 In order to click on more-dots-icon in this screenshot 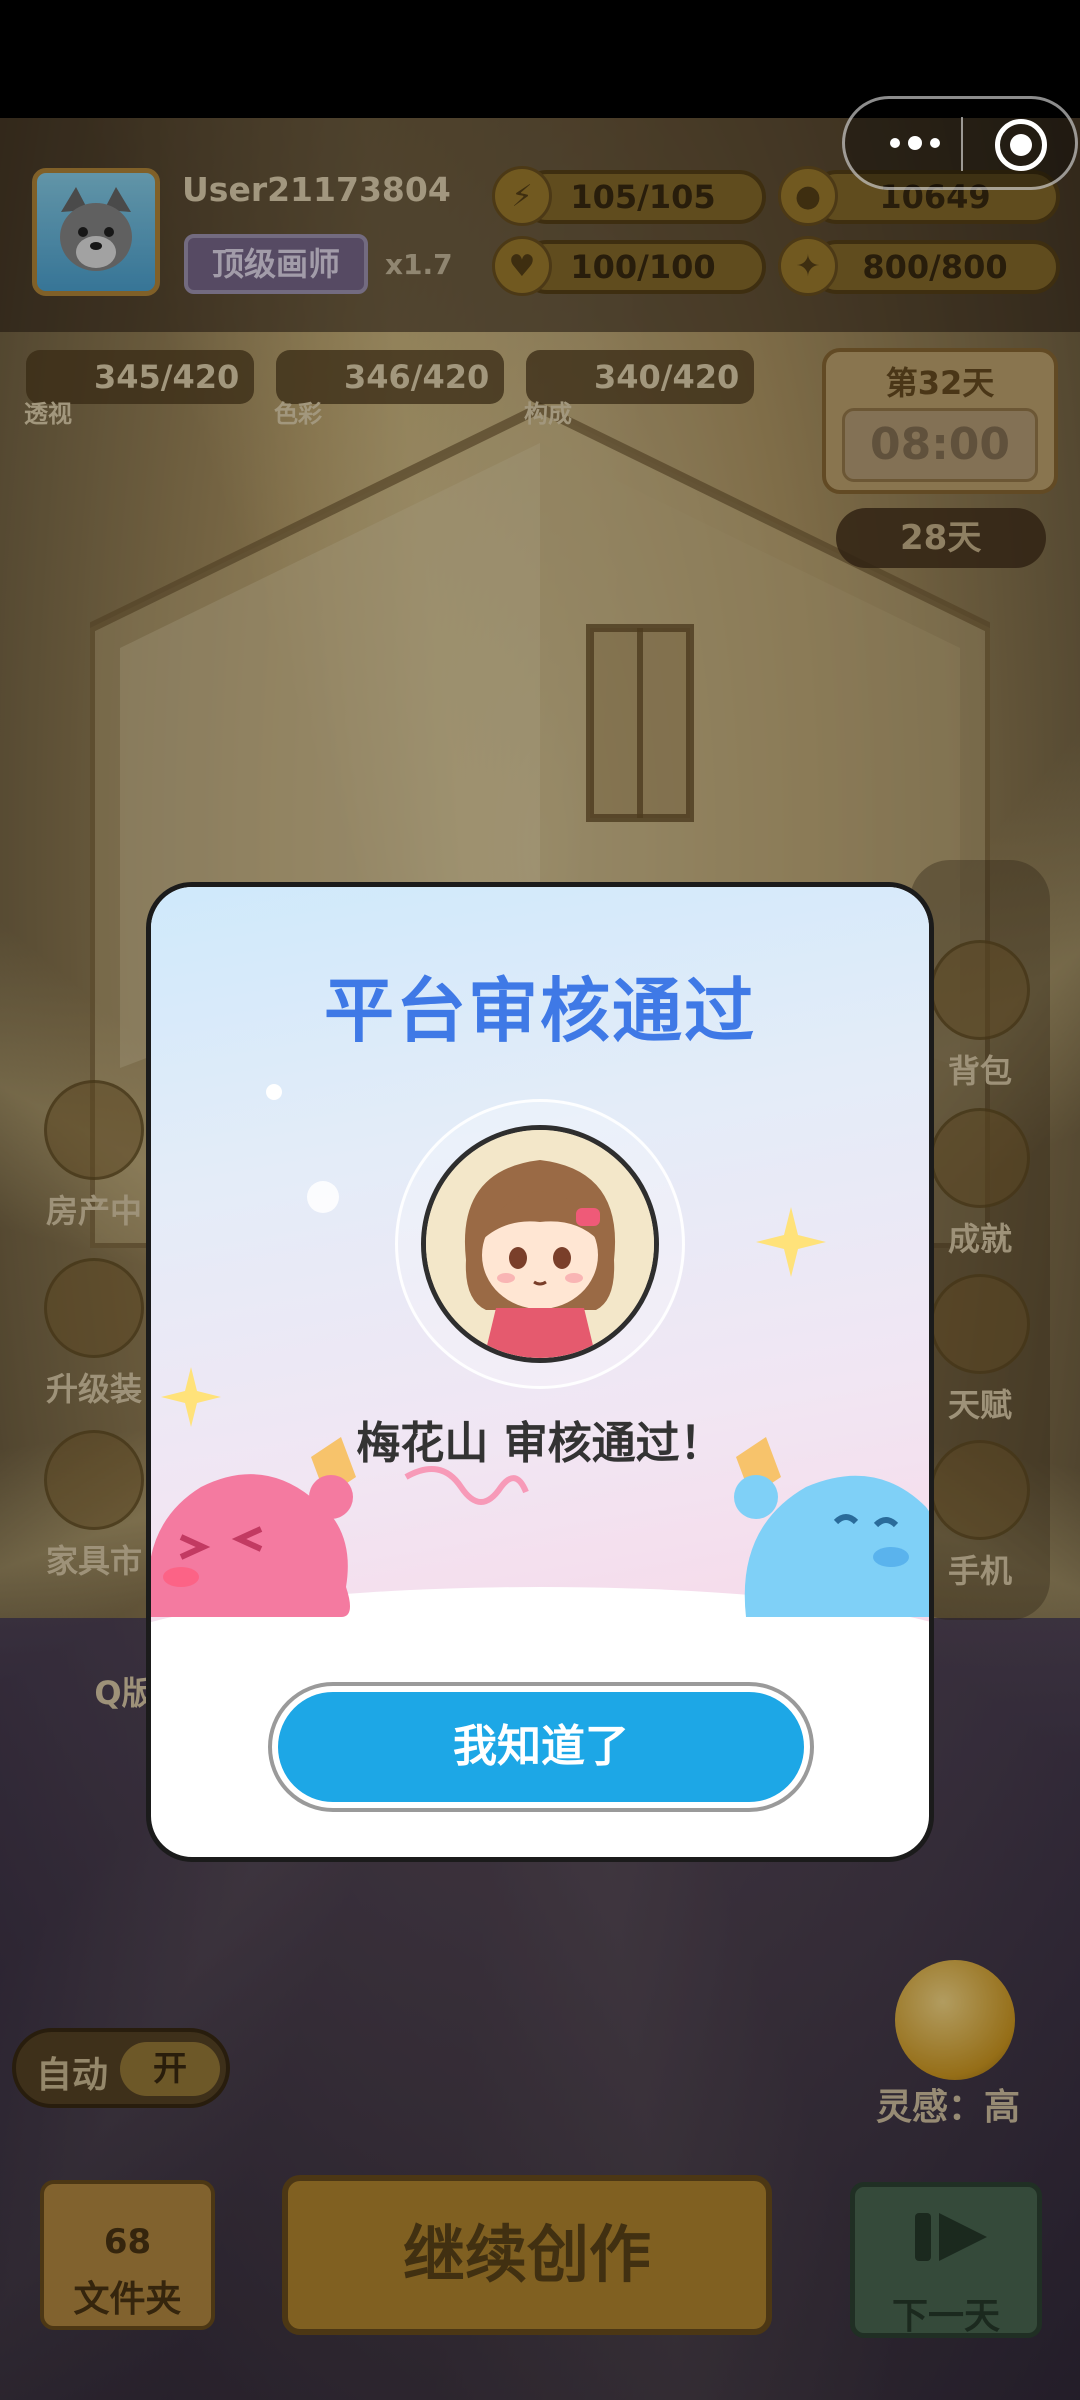, I will do `click(915, 143)`.